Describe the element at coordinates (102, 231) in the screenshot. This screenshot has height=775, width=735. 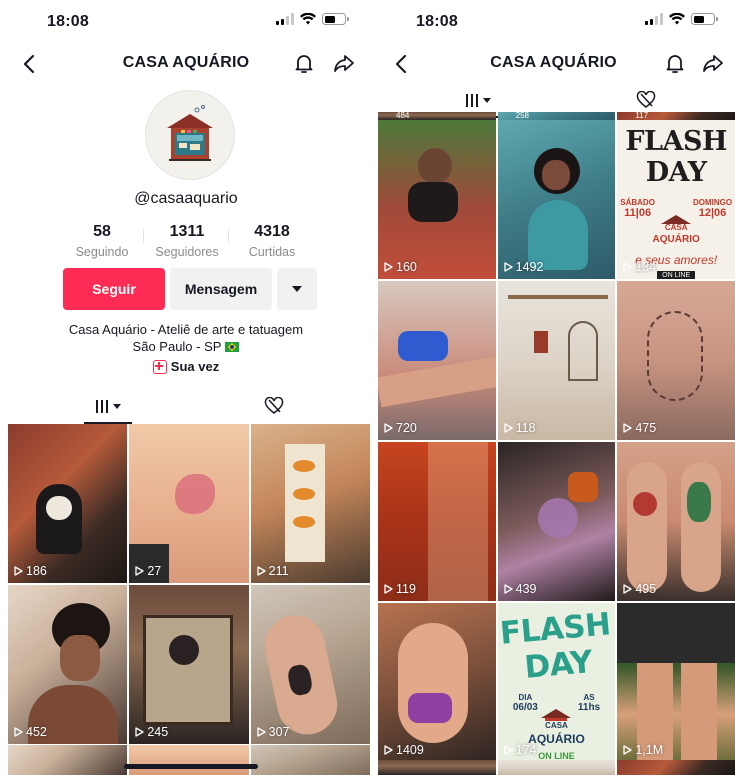
I see `stat-value: 58` at that location.